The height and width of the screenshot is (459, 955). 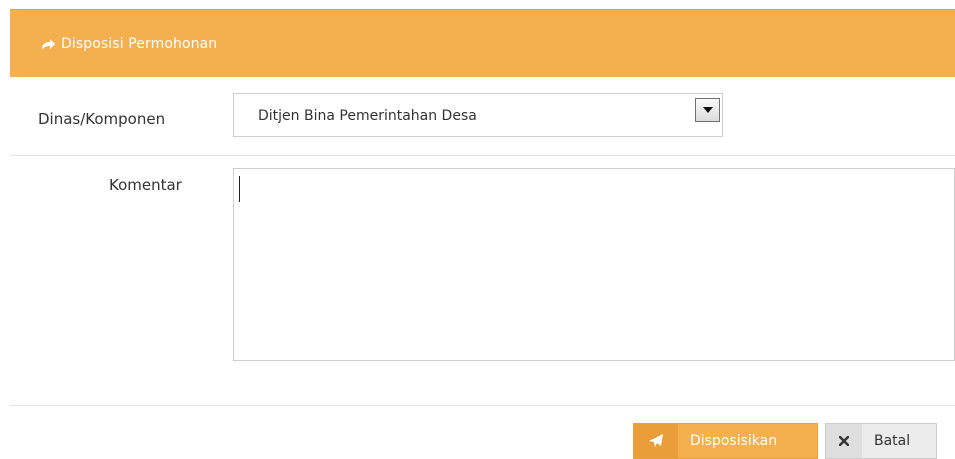 What do you see at coordinates (844, 441) in the screenshot?
I see `times-icon` at bounding box center [844, 441].